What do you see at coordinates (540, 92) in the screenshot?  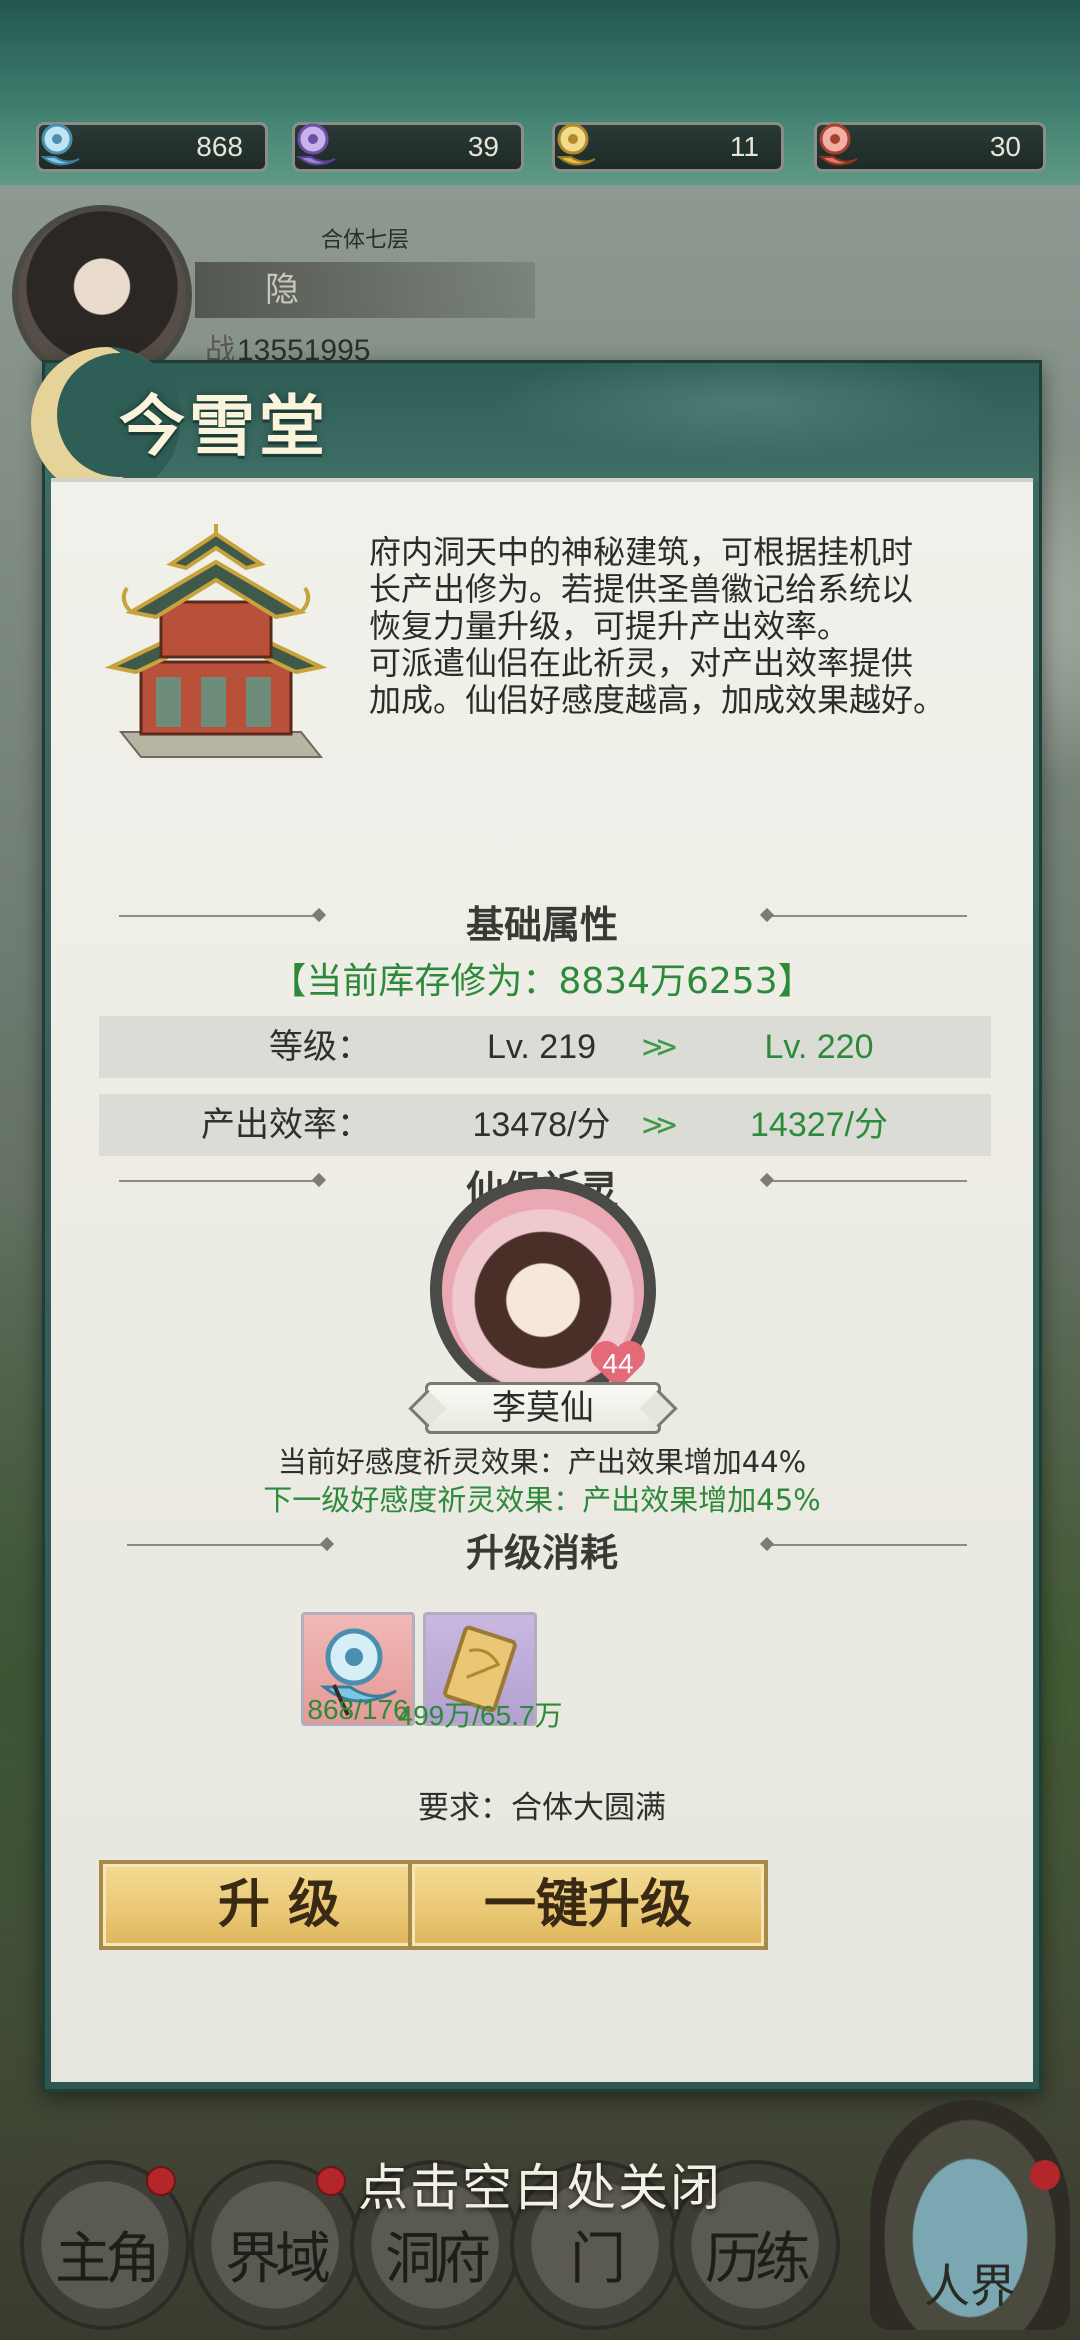 I see `currency-bar: 868 39 11 30` at bounding box center [540, 92].